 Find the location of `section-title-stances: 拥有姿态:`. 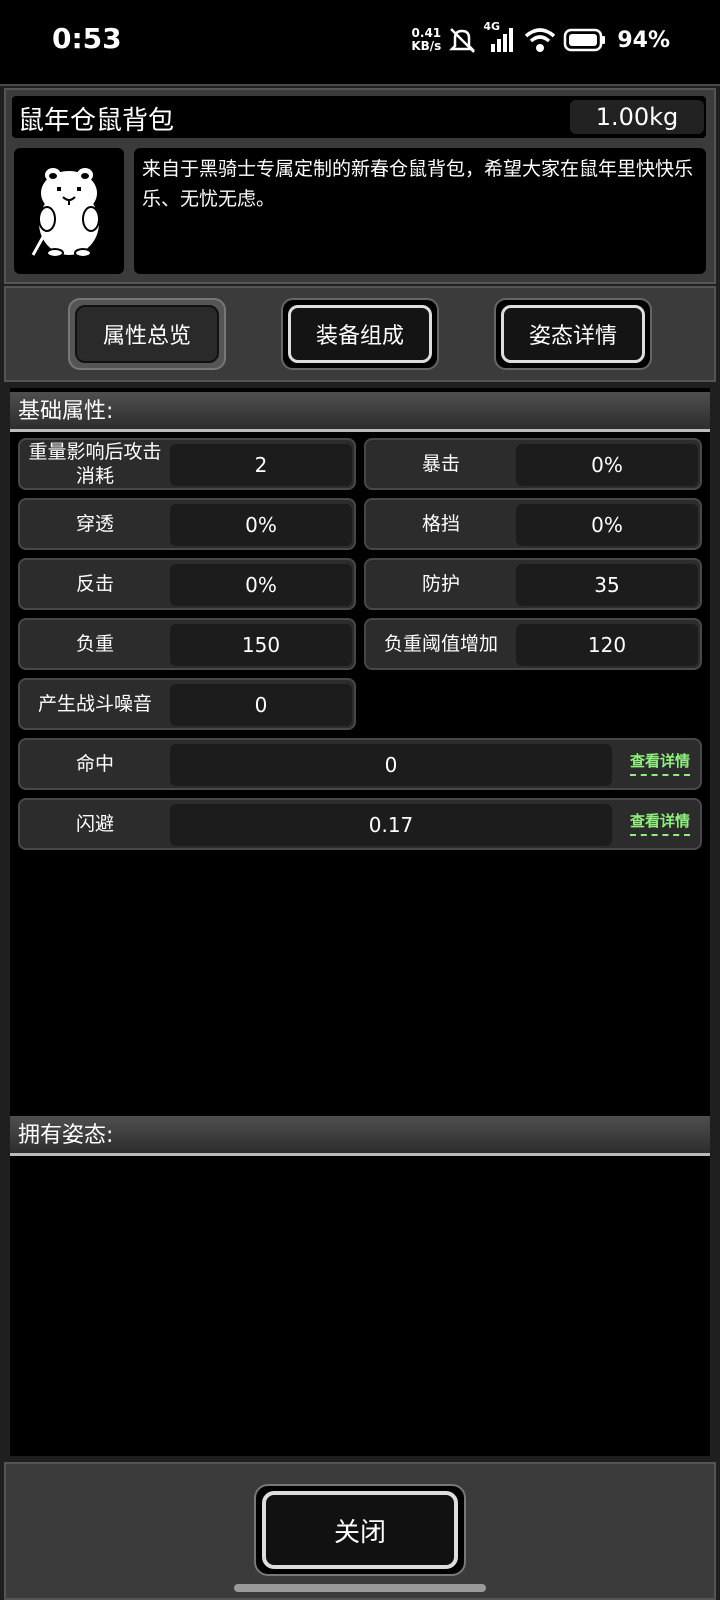

section-title-stances: 拥有姿态: is located at coordinates (360, 1136).